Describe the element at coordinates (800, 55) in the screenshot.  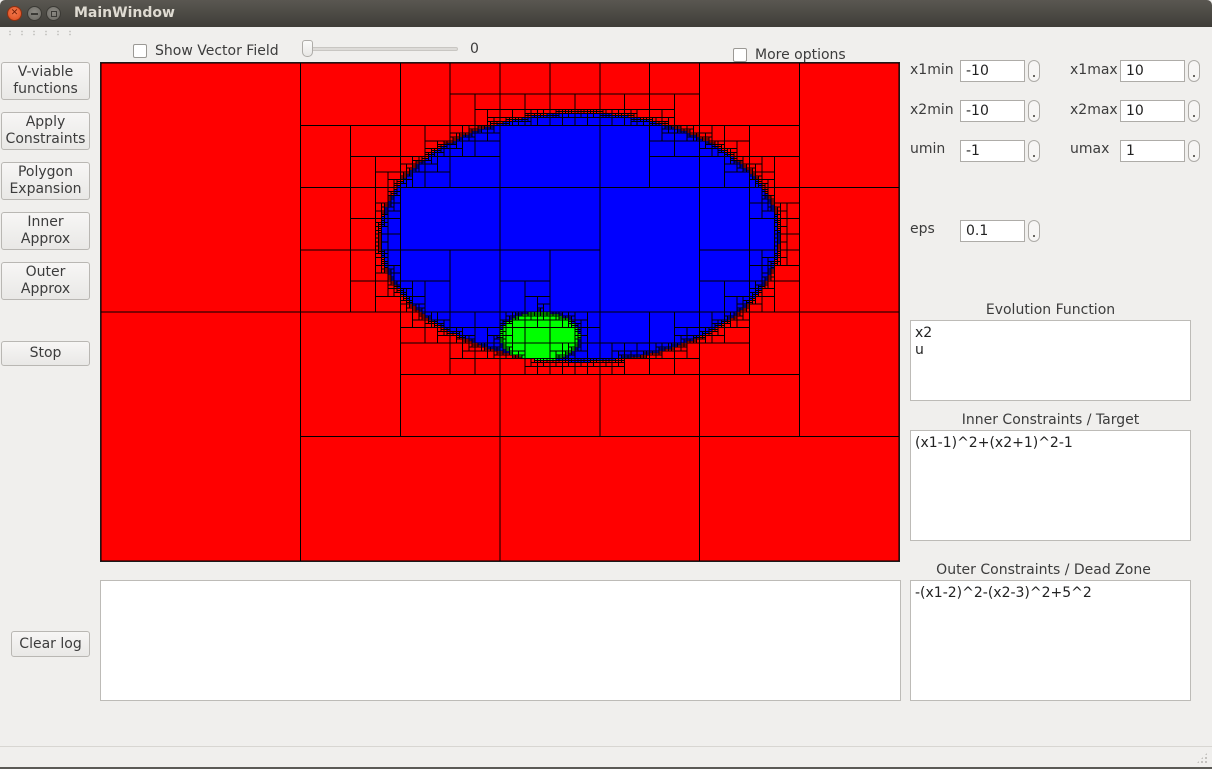
I see `more-options-label: More options` at that location.